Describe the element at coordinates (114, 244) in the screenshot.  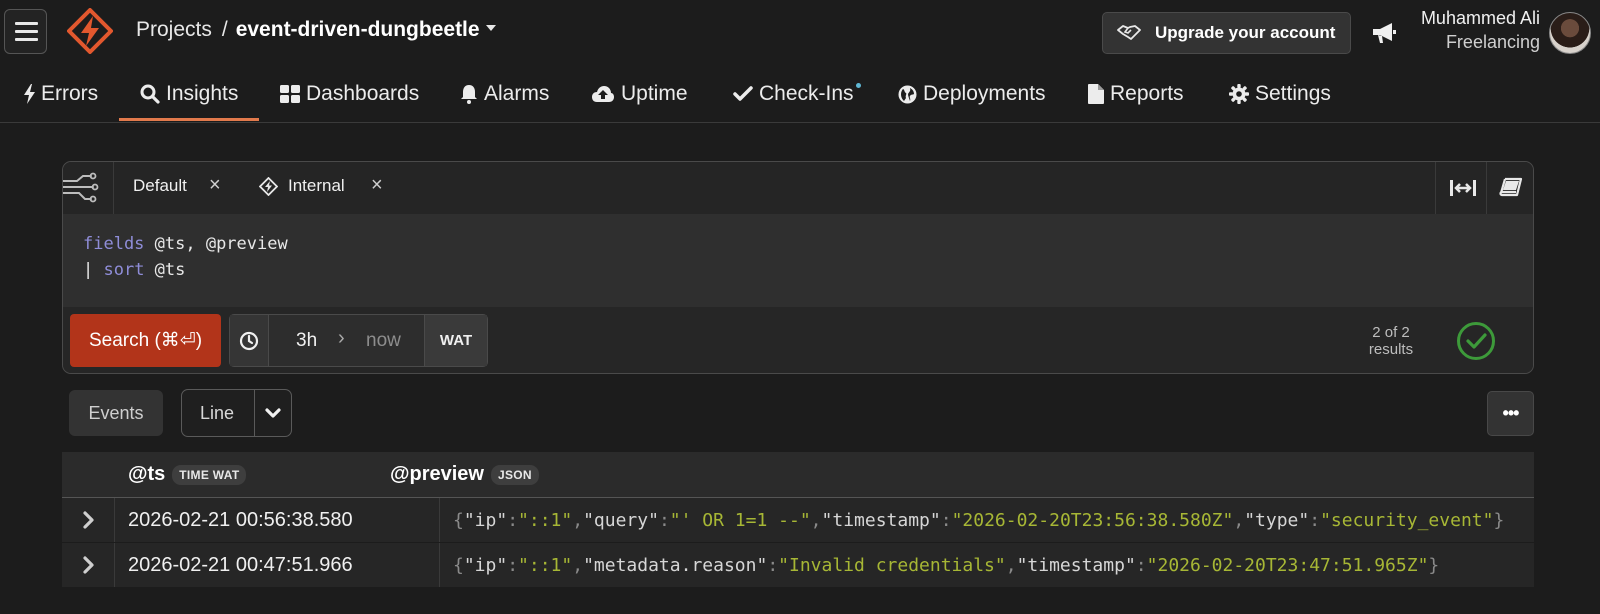
I see `query-keyword: fields` at that location.